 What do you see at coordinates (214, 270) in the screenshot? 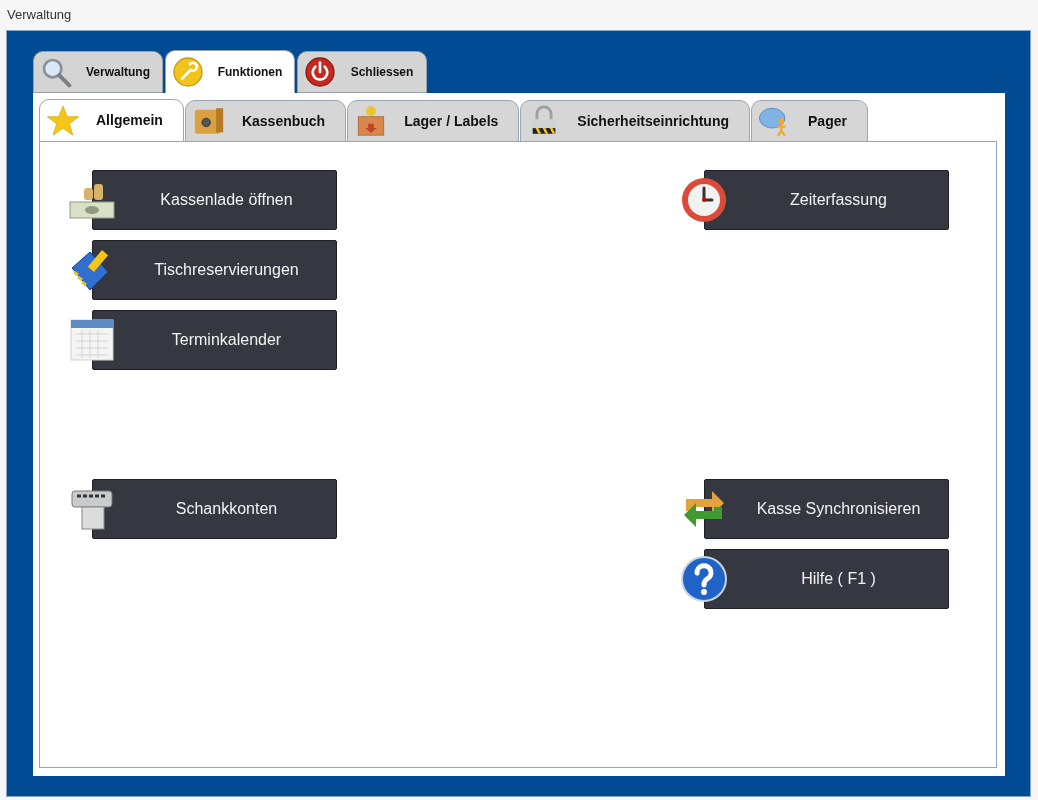
I see `action-button: Tischreservierungen` at bounding box center [214, 270].